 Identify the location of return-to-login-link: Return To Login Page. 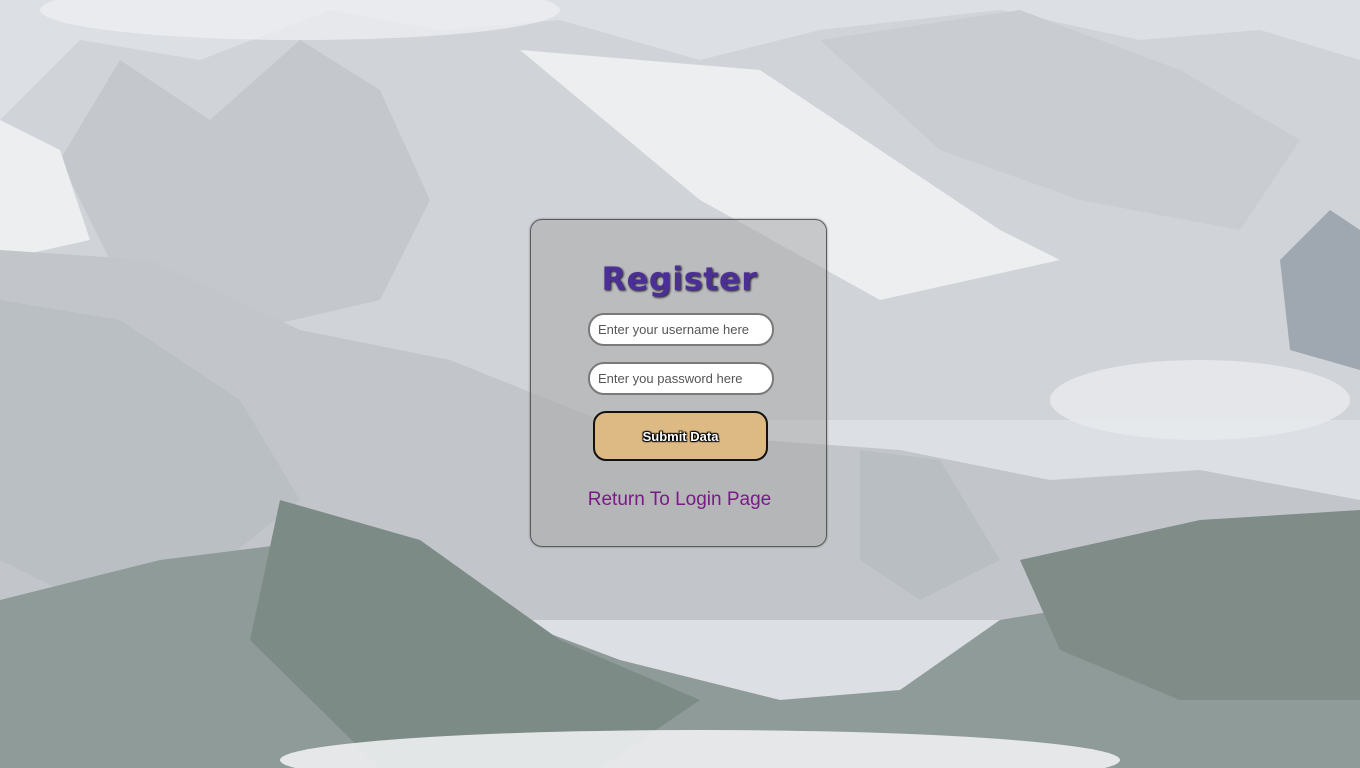
(679, 500).